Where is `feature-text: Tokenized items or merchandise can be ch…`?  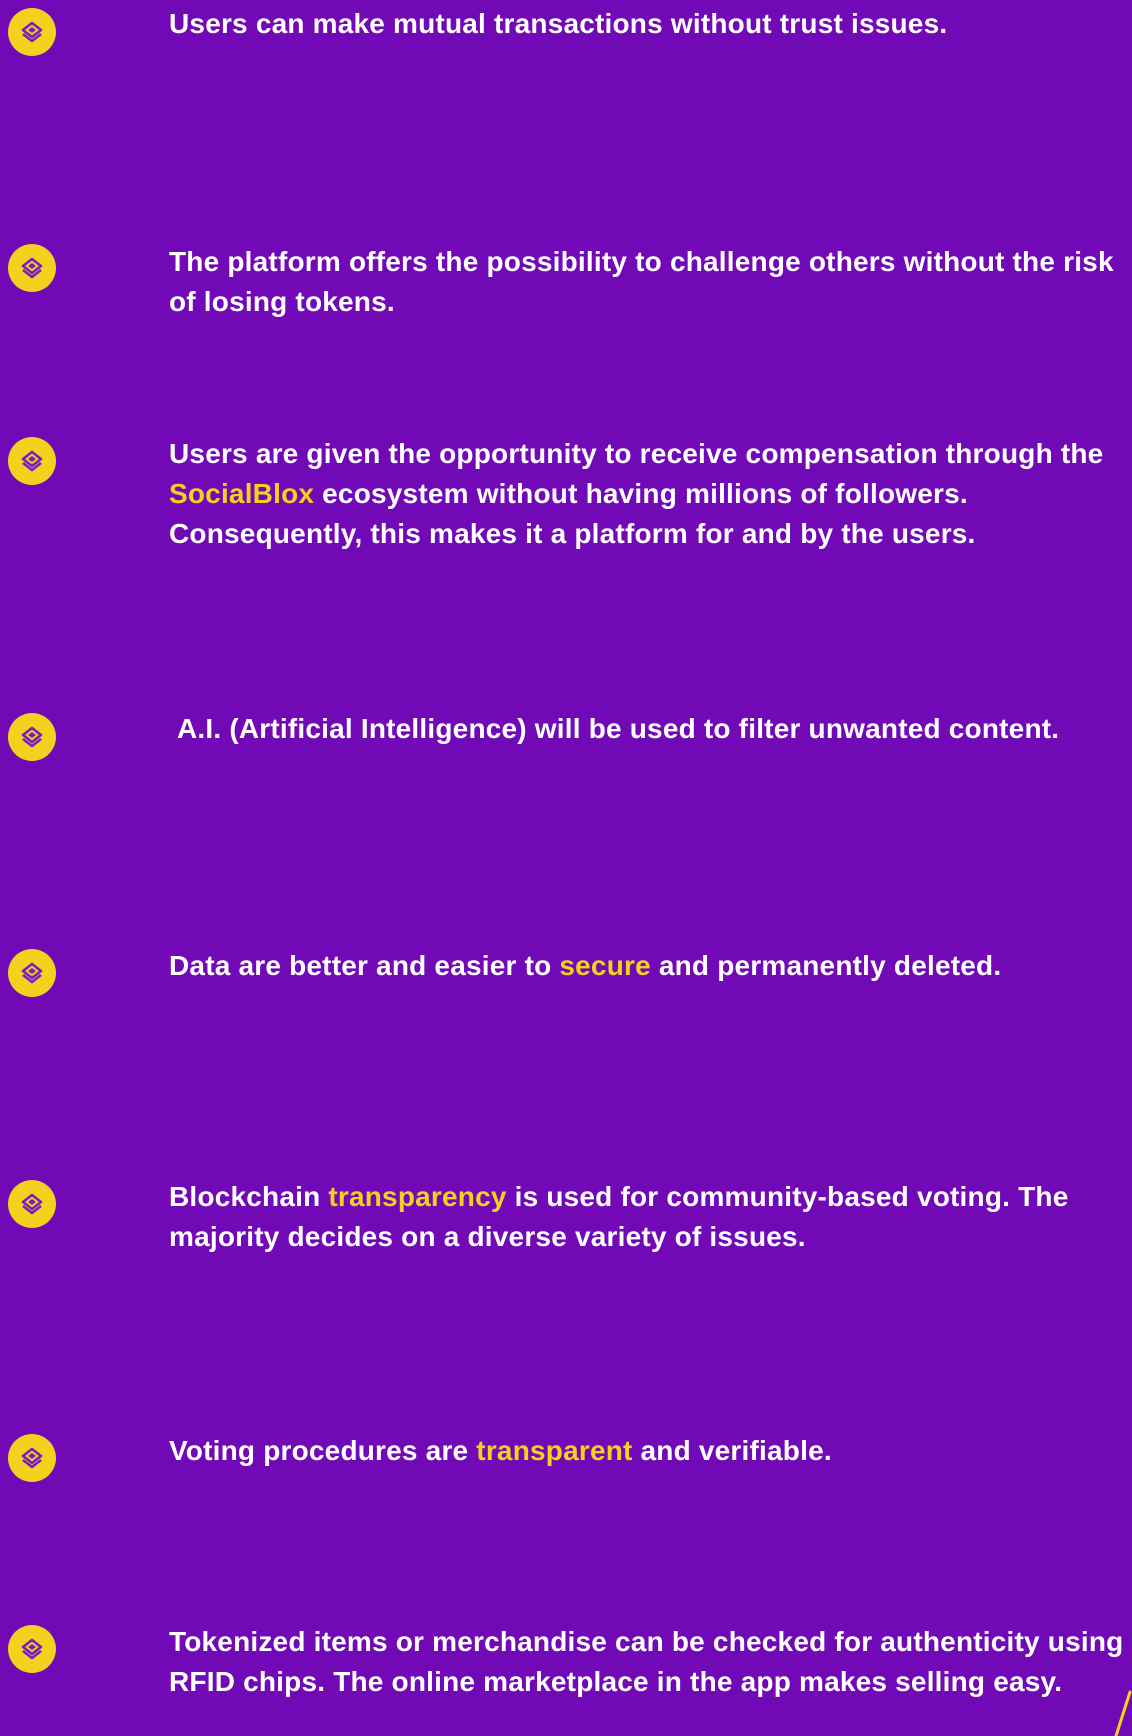 feature-text: Tokenized items or merchandise can be ch… is located at coordinates (649, 1662).